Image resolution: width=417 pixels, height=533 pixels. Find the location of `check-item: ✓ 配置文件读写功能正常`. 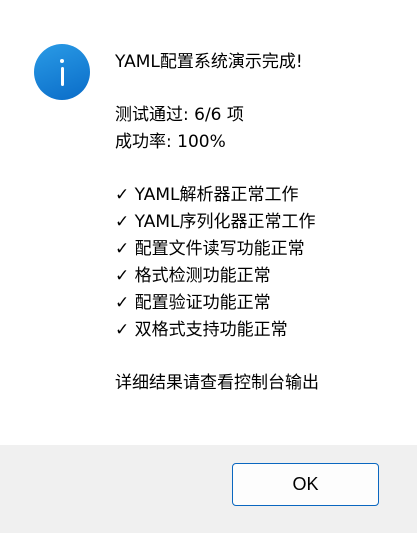

check-item: ✓ 配置文件读写功能正常 is located at coordinates (210, 249).